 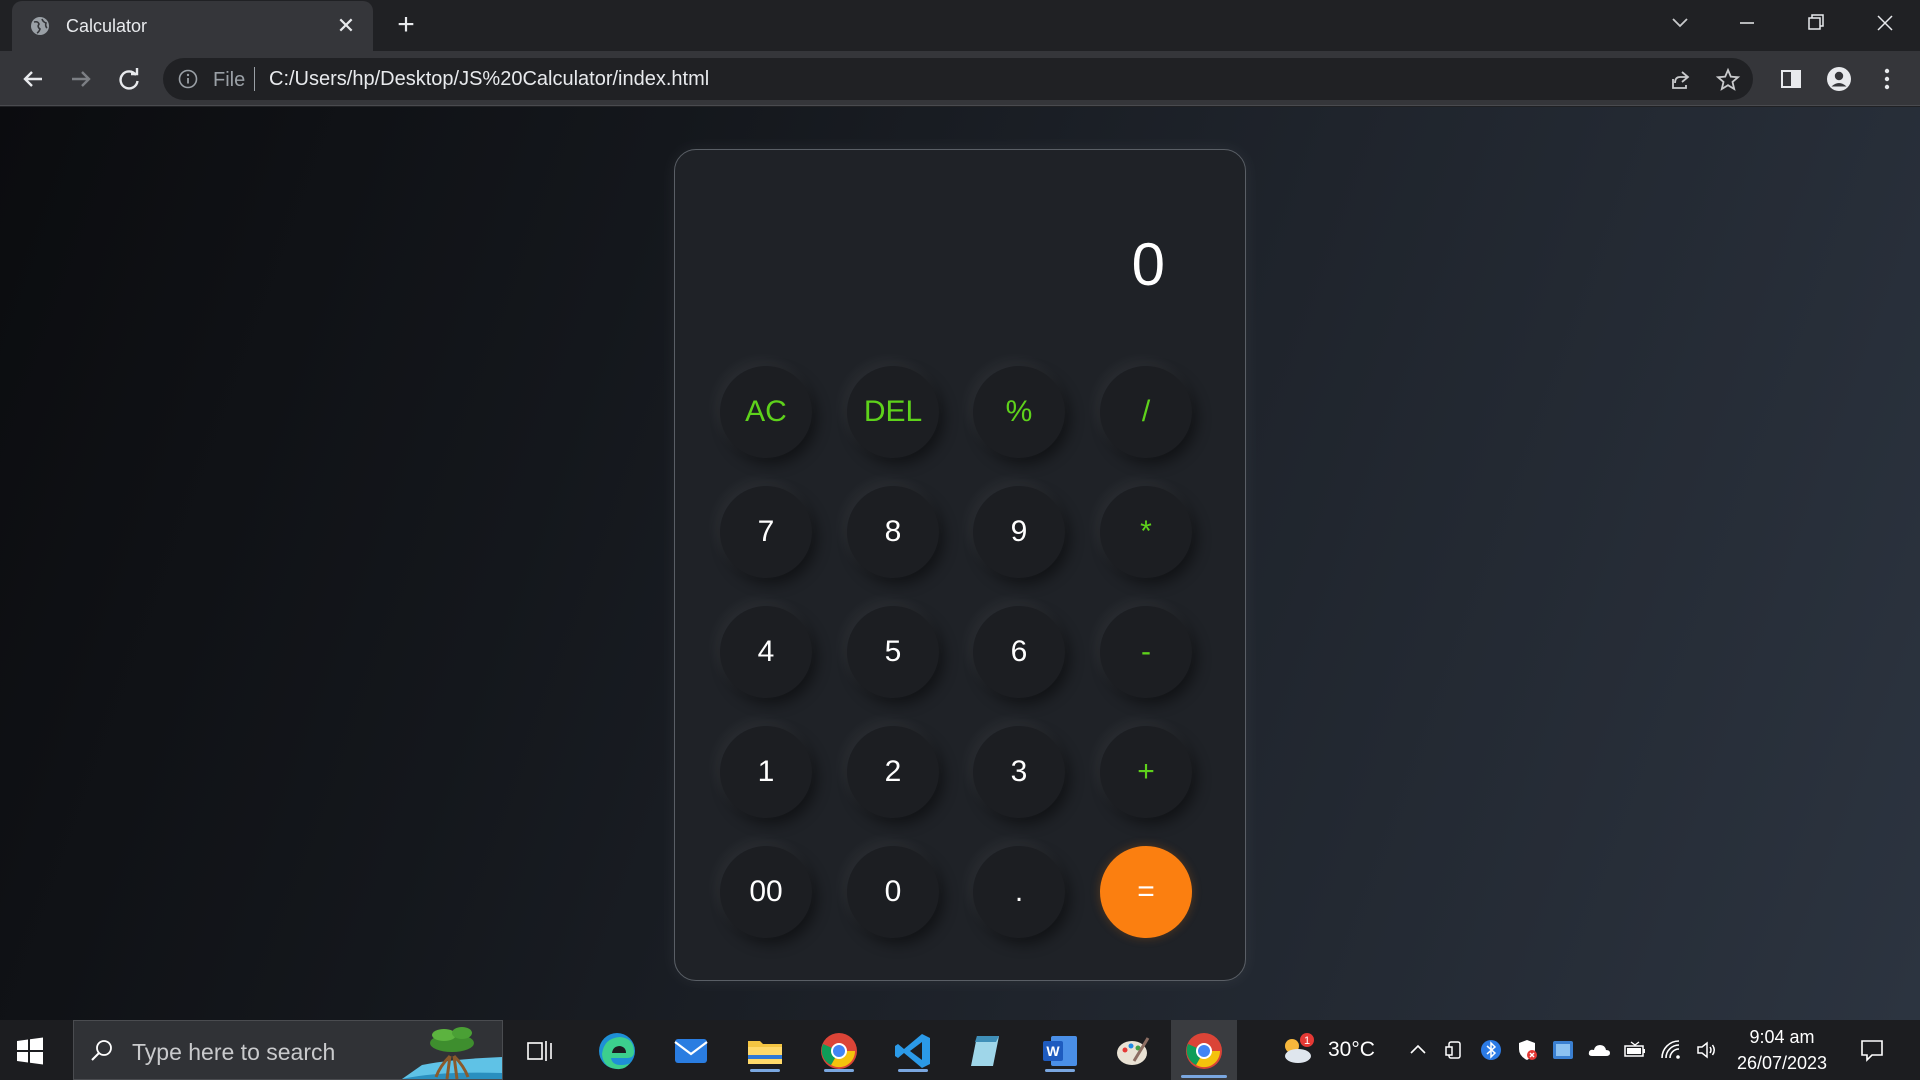 I want to click on clock-time: 9:04 am, so click(x=1782, y=1037).